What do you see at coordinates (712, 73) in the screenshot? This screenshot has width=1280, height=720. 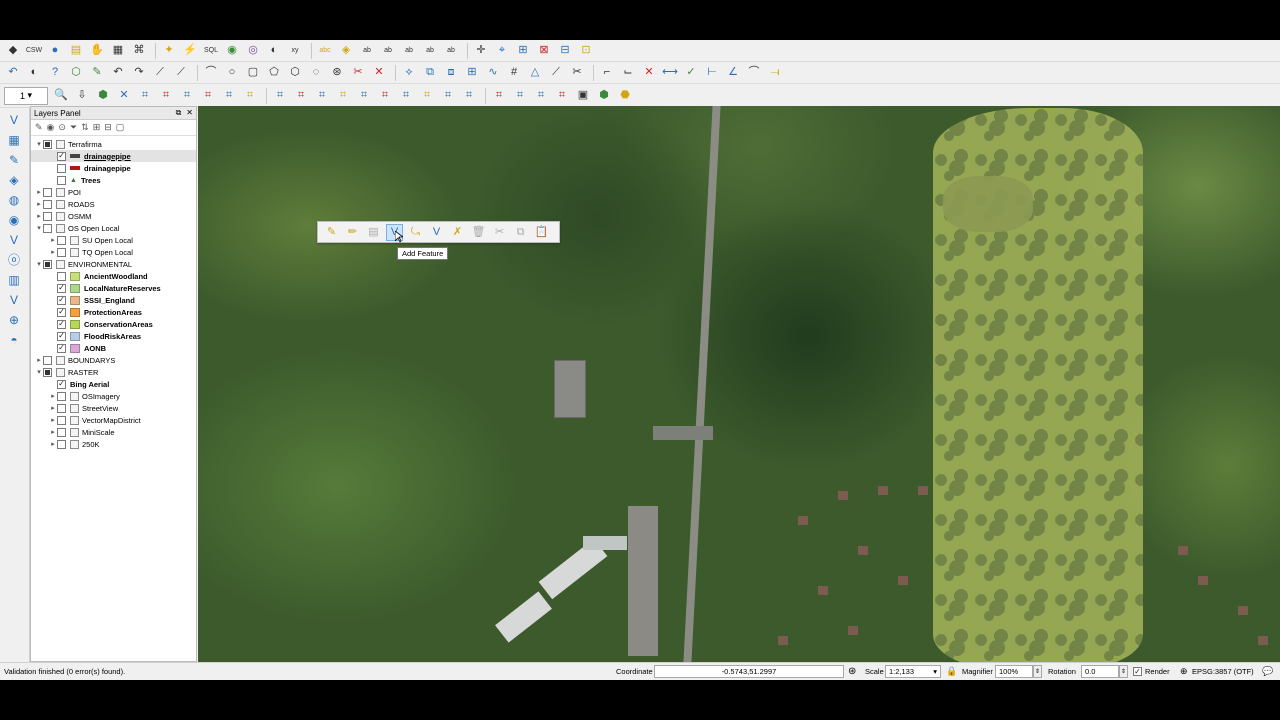 I see `dimension-icon: ⊢` at bounding box center [712, 73].